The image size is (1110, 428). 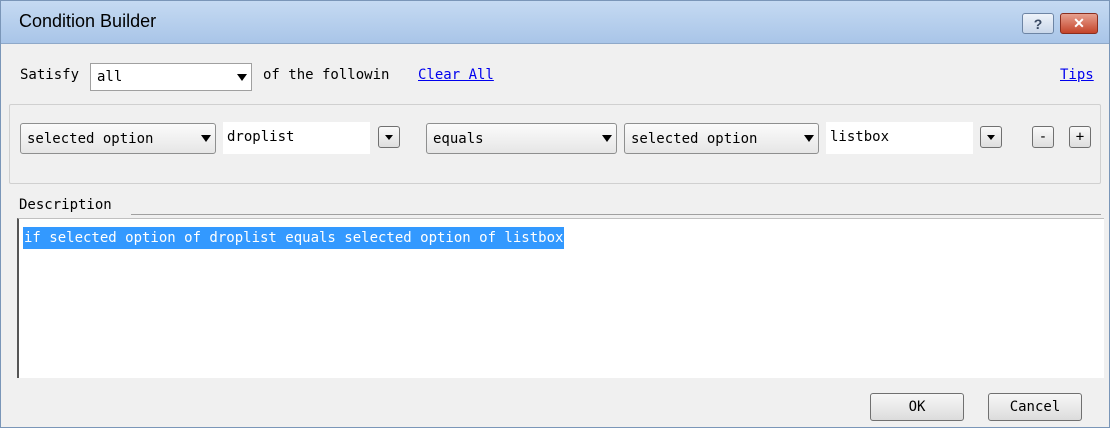 I want to click on remove-condition-button: -, so click(x=1043, y=137).